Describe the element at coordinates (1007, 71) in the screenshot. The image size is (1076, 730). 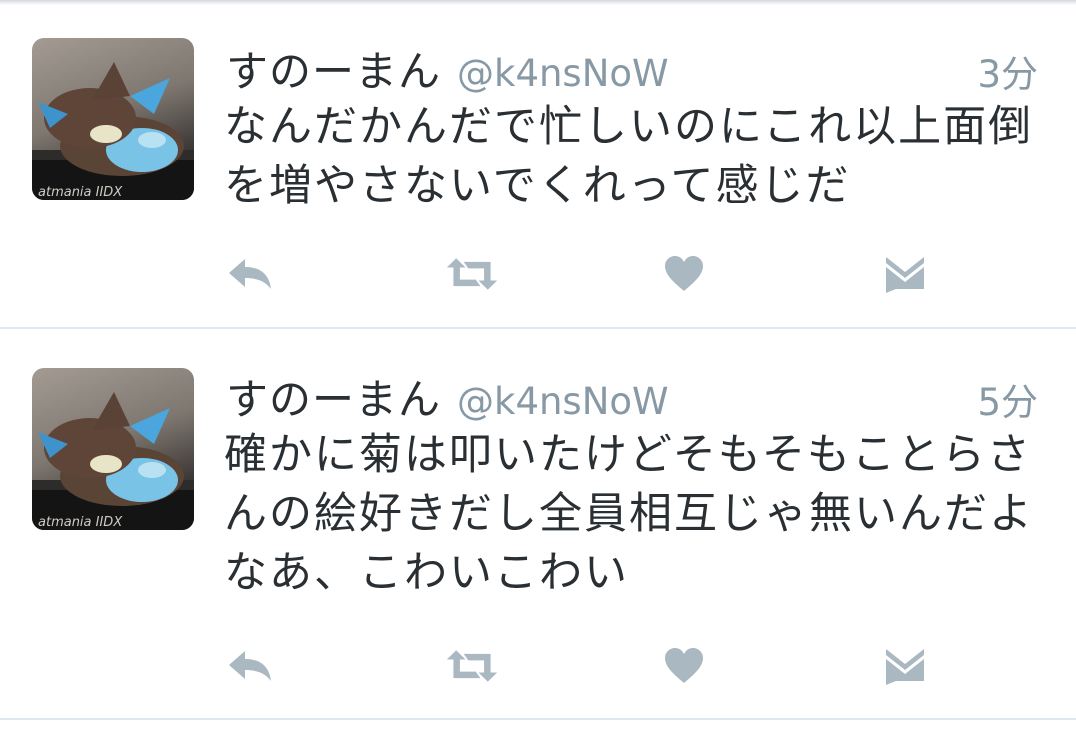
I see `timestamp: 3分` at that location.